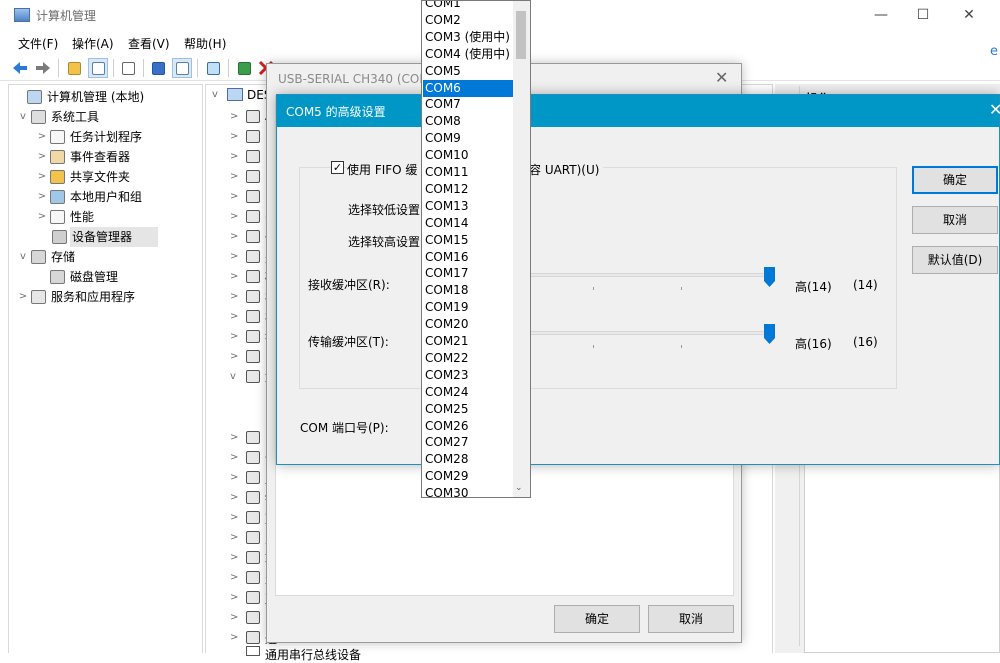 The height and width of the screenshot is (663, 1000). Describe the element at coordinates (468, 476) in the screenshot. I see `com-port-option: COM29` at that location.